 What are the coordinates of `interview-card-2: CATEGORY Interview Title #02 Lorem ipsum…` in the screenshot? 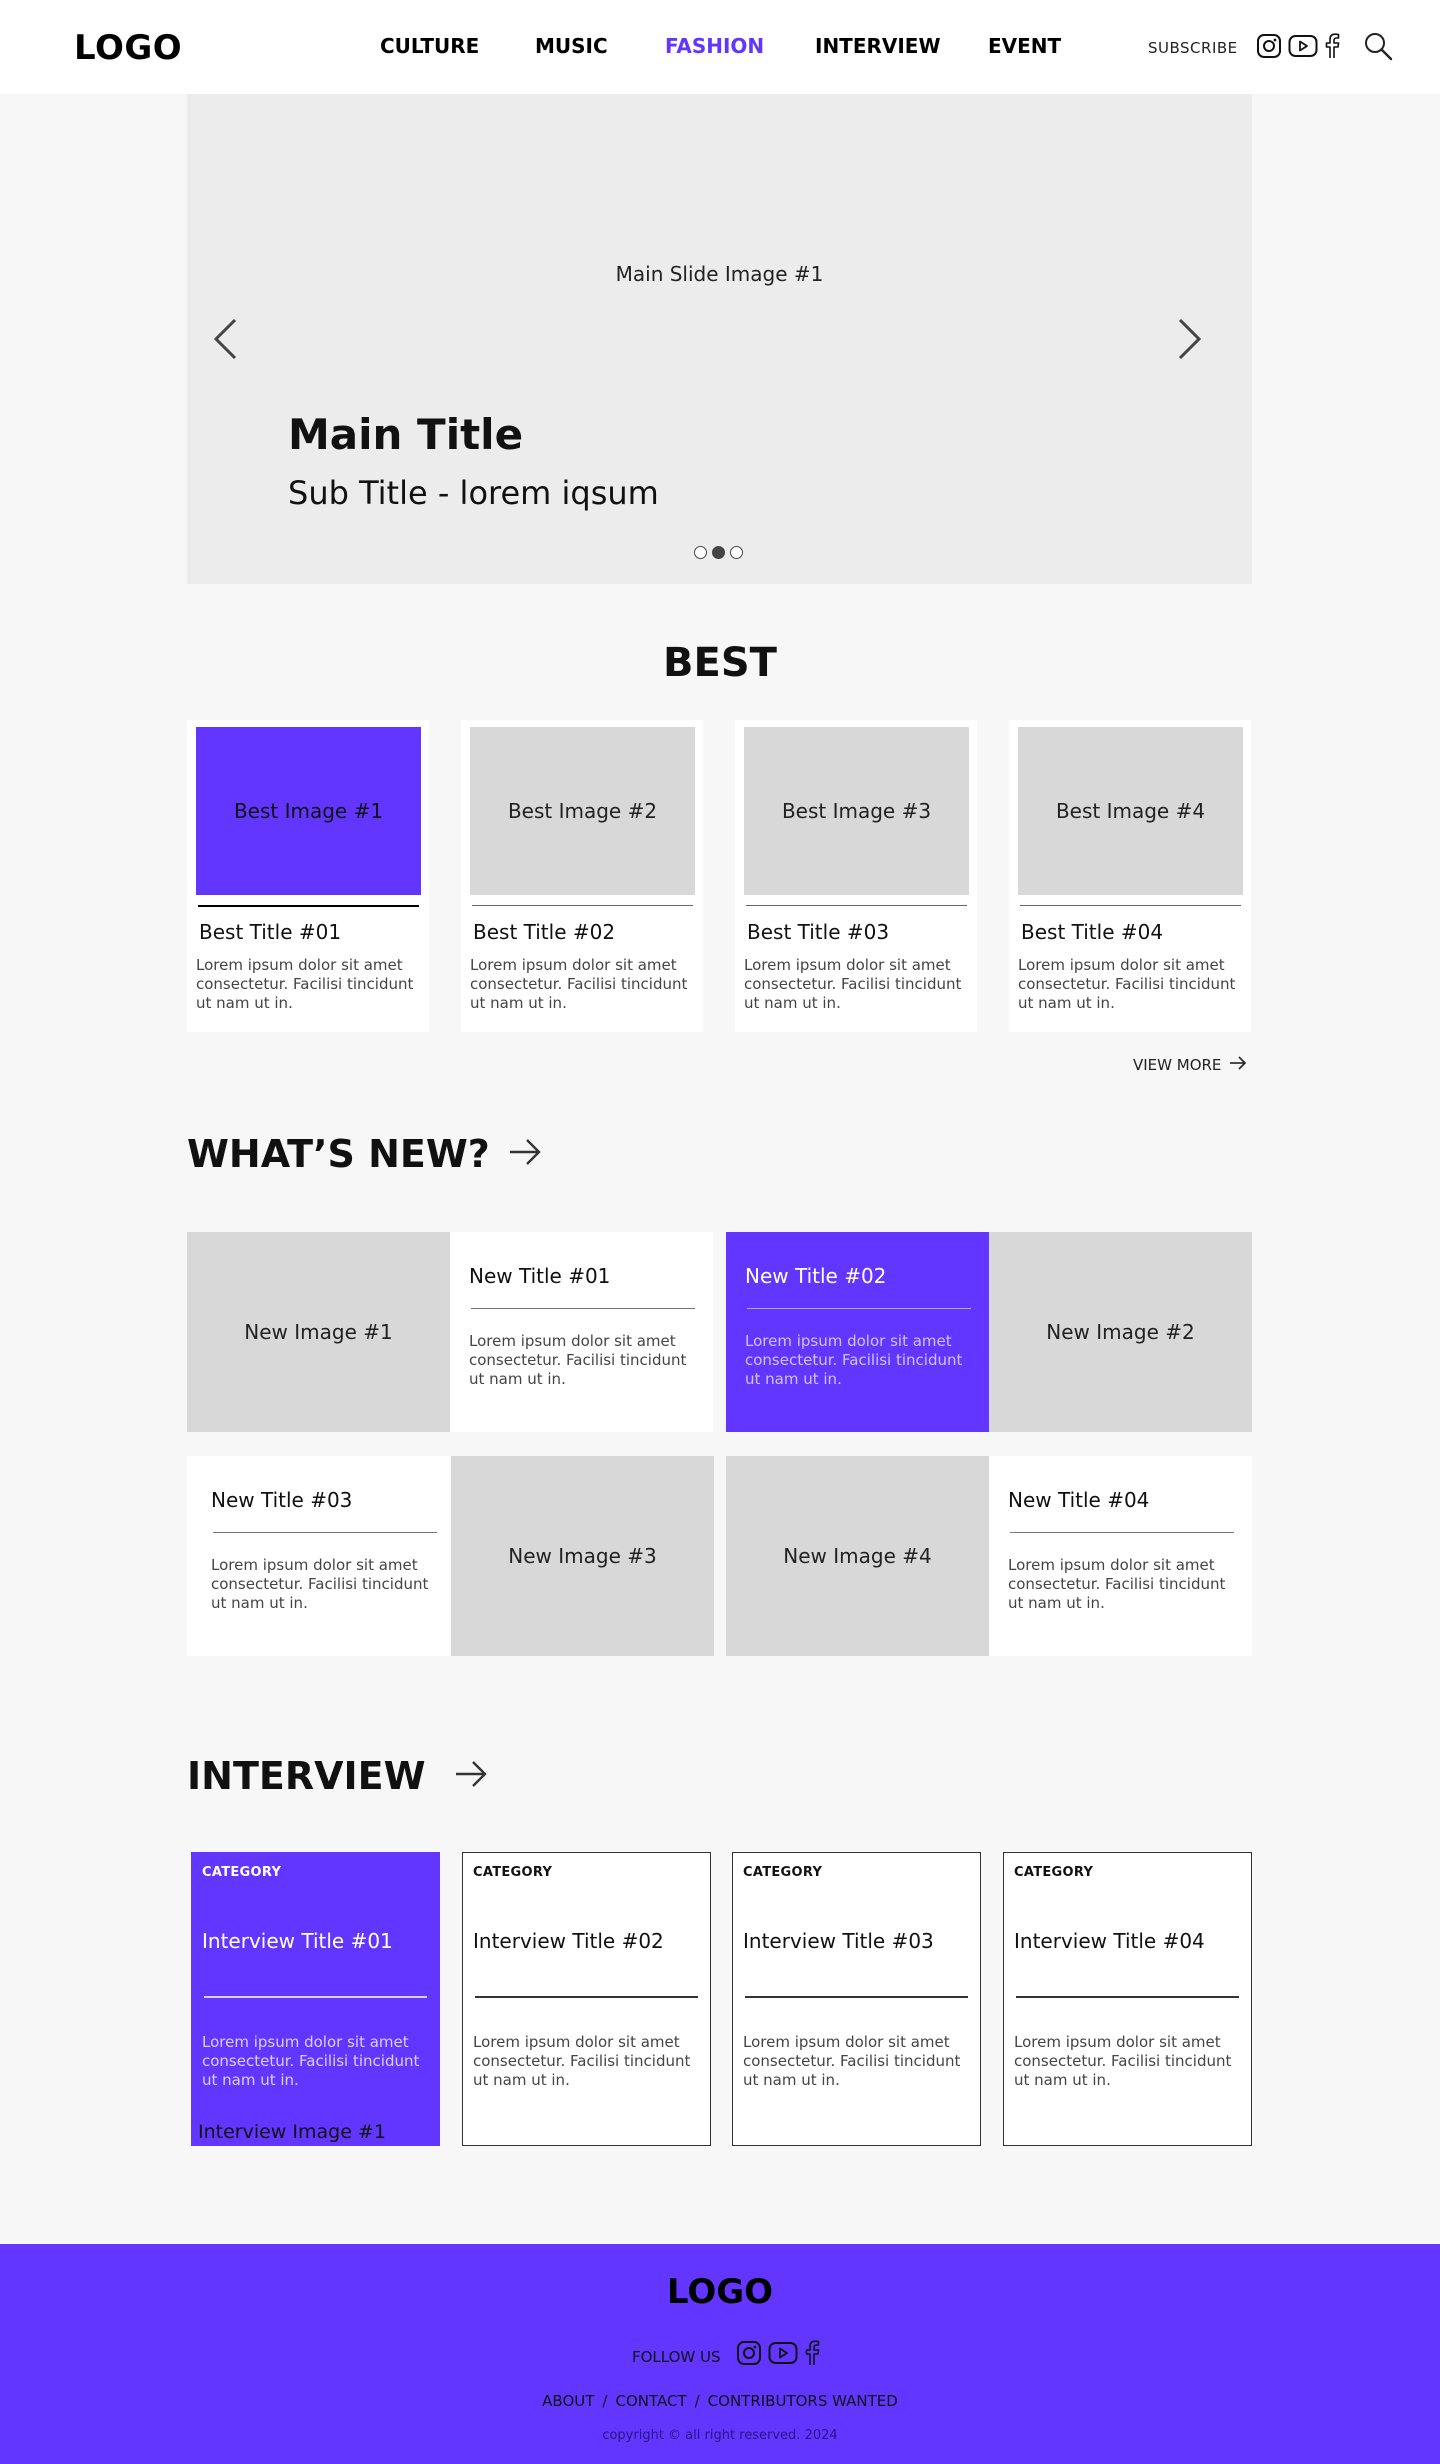 It's located at (586, 1999).